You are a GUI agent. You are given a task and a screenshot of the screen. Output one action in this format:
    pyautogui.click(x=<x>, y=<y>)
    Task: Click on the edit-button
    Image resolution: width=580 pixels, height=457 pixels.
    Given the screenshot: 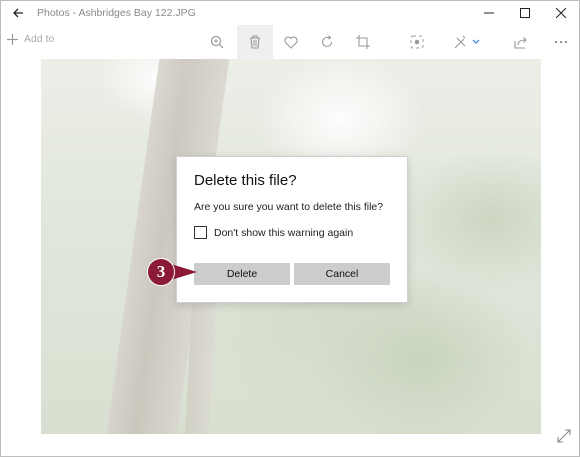 What is the action you would take?
    pyautogui.click(x=467, y=42)
    